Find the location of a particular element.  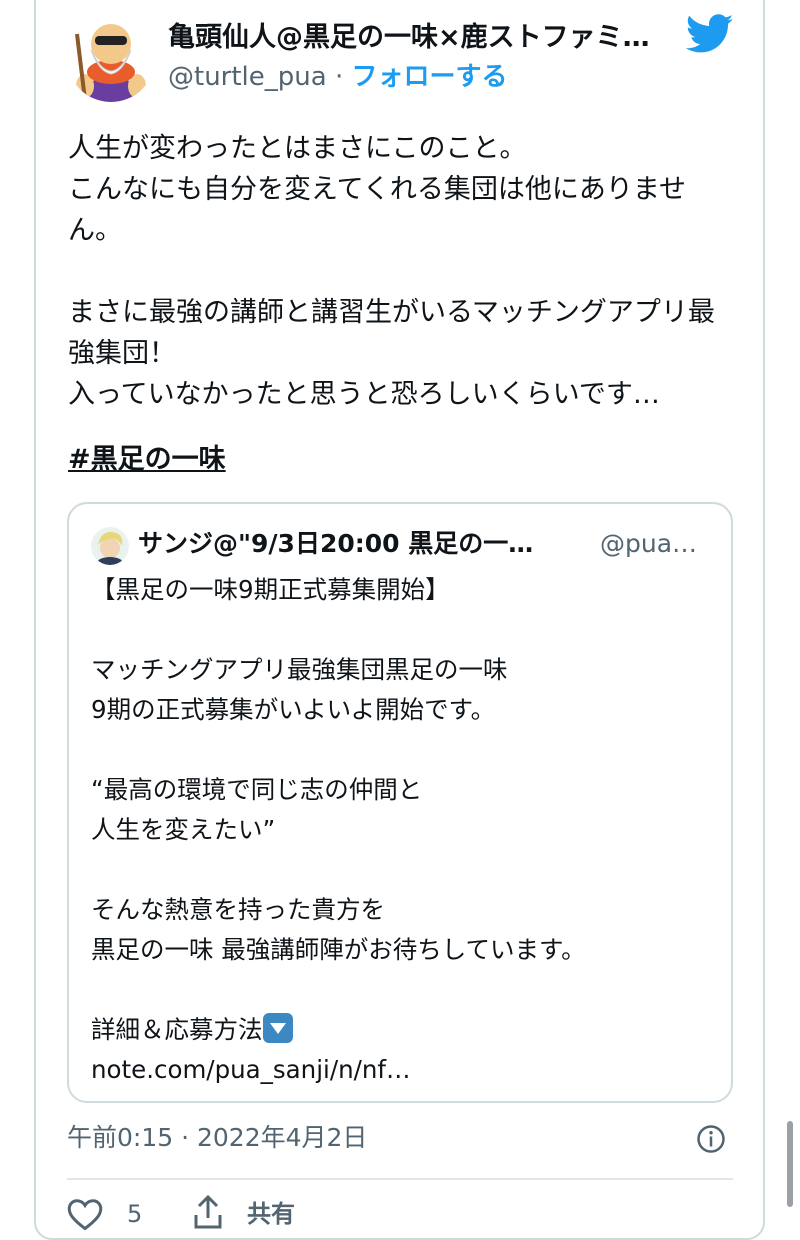

share-icon is located at coordinates (208, 1212).